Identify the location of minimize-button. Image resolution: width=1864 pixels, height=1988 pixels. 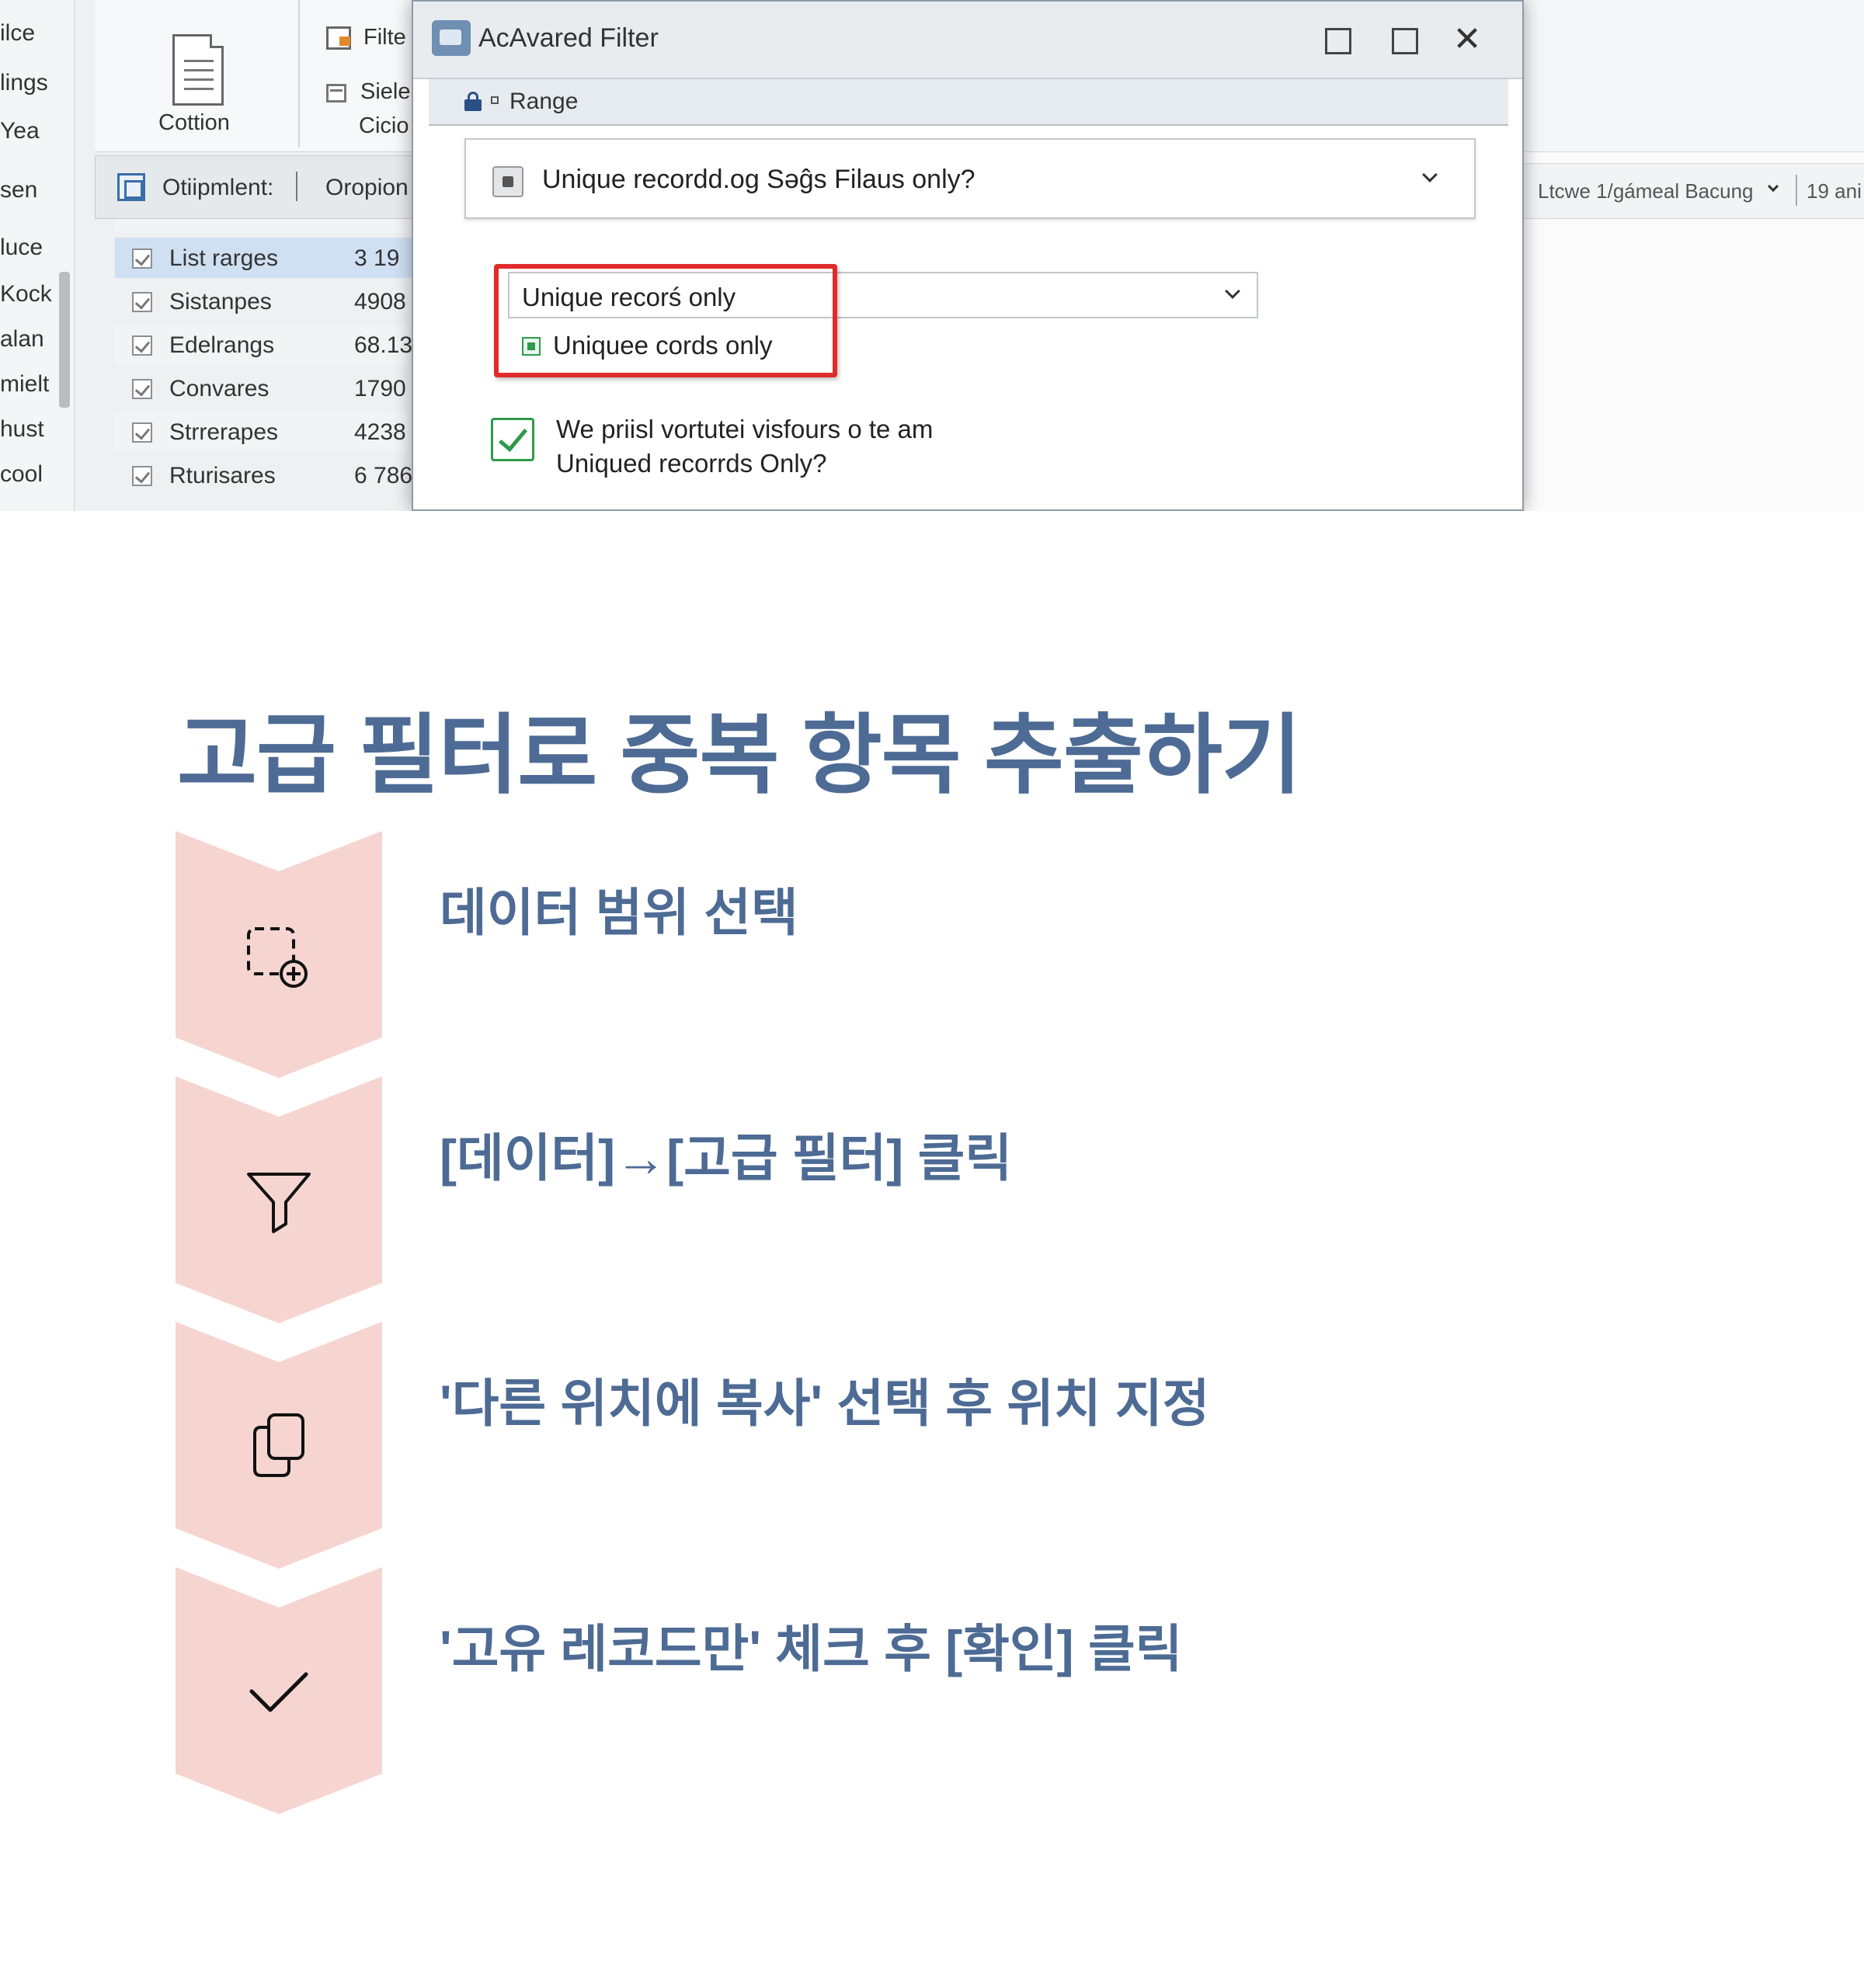
(1336, 39).